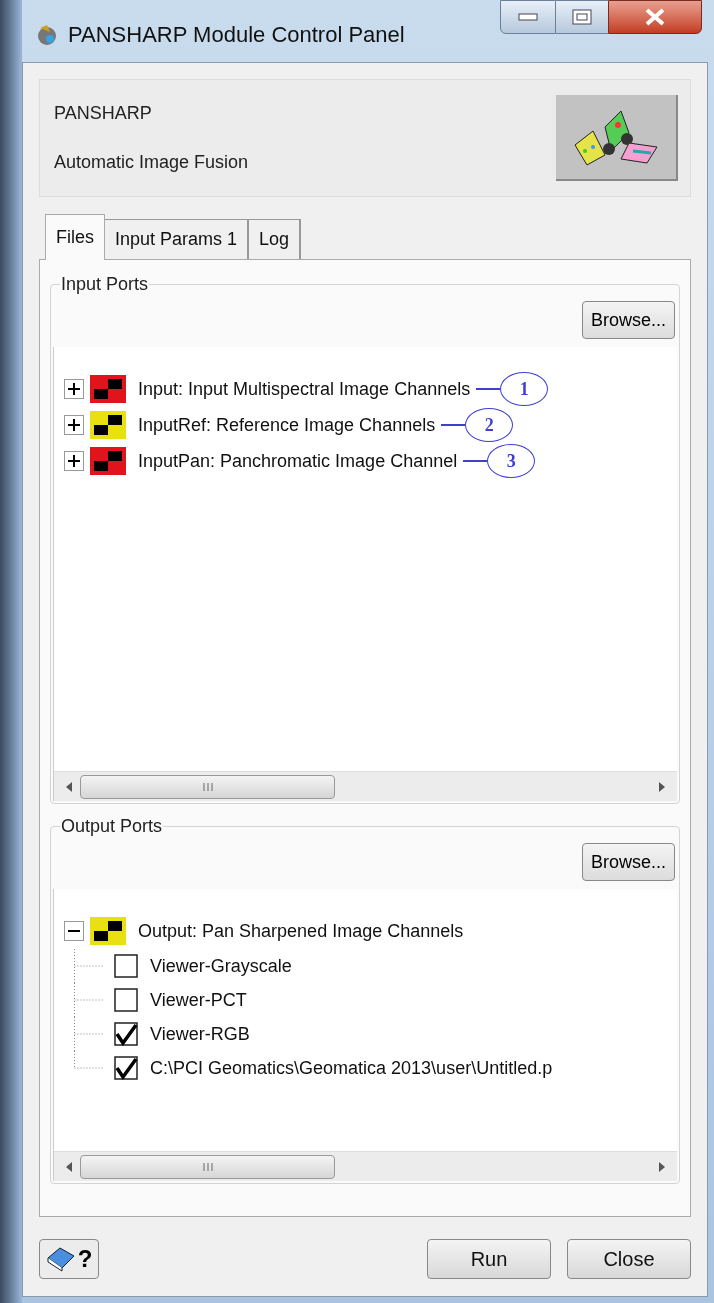 This screenshot has width=714, height=1303. What do you see at coordinates (236, 35) in the screenshot?
I see `window-title: PANSHARP Module Control Panel` at bounding box center [236, 35].